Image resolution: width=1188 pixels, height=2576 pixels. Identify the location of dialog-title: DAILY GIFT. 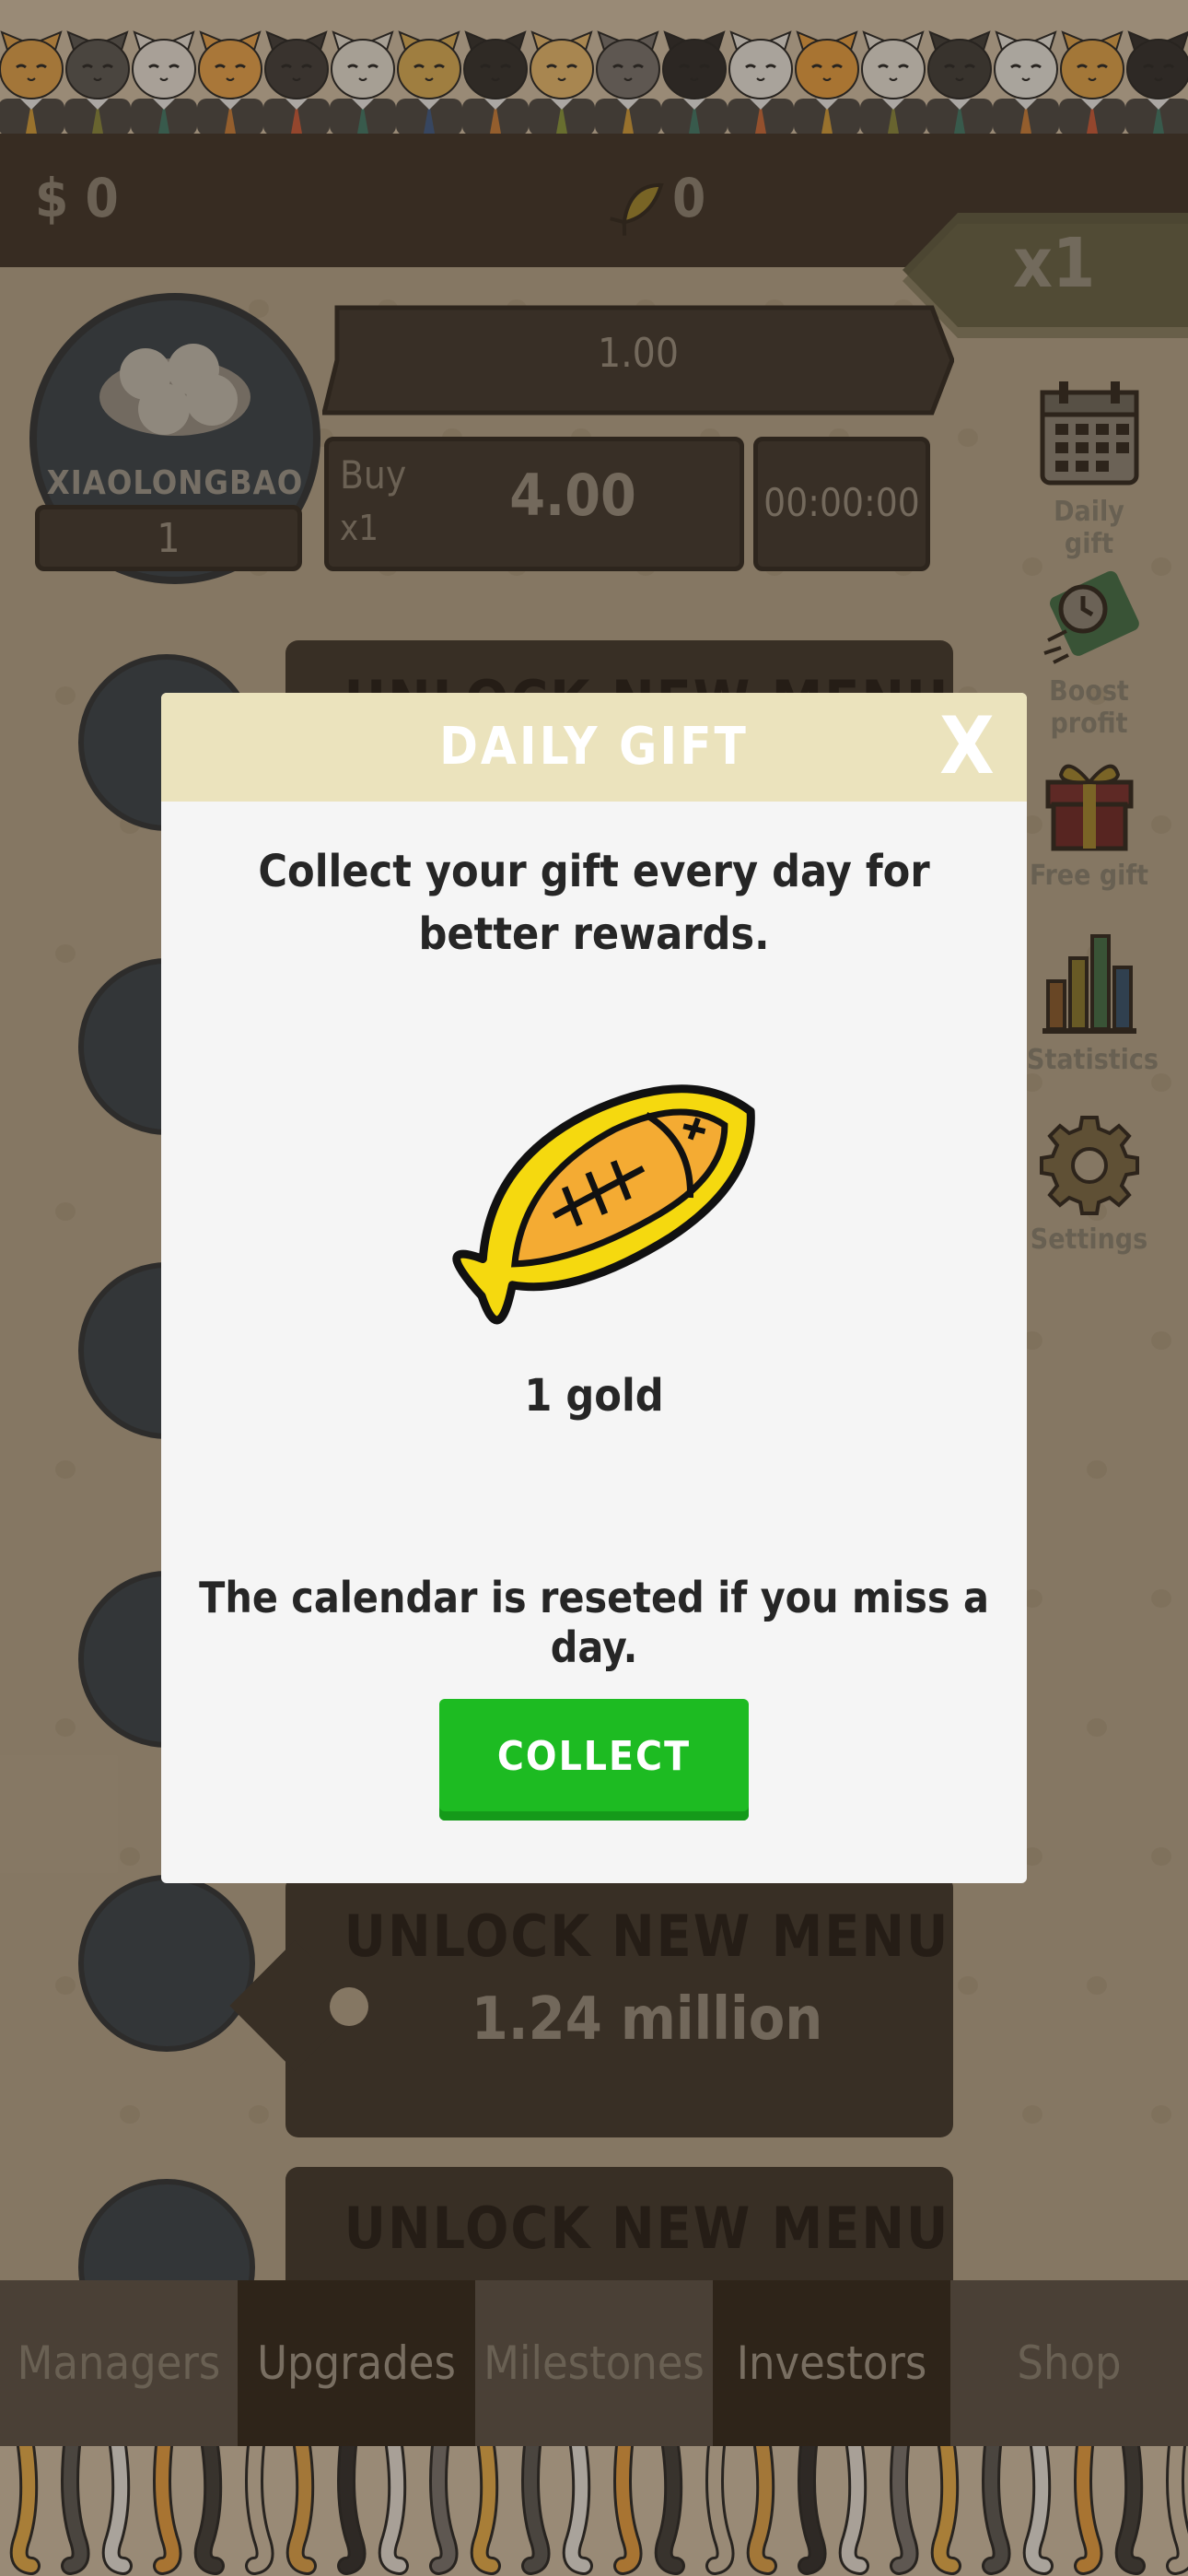
(594, 747).